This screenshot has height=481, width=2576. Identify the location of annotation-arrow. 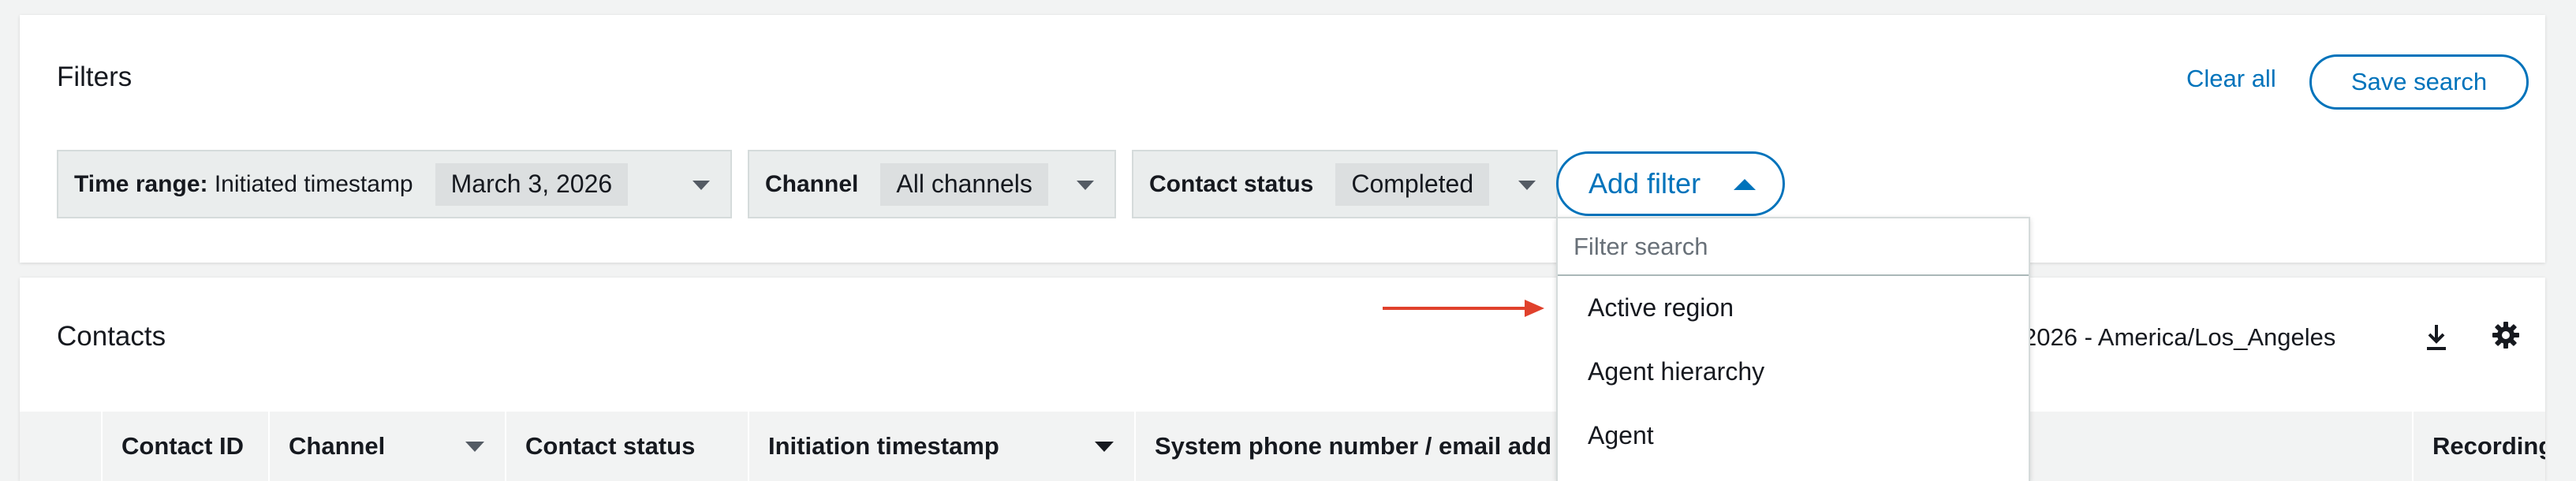
(1463, 308).